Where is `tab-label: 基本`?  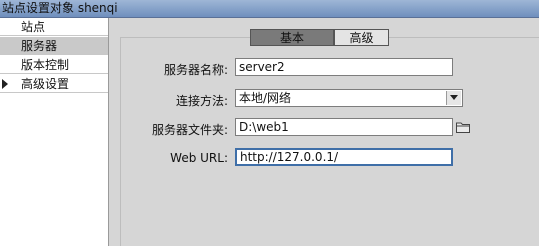 tab-label: 基本 is located at coordinates (291, 38).